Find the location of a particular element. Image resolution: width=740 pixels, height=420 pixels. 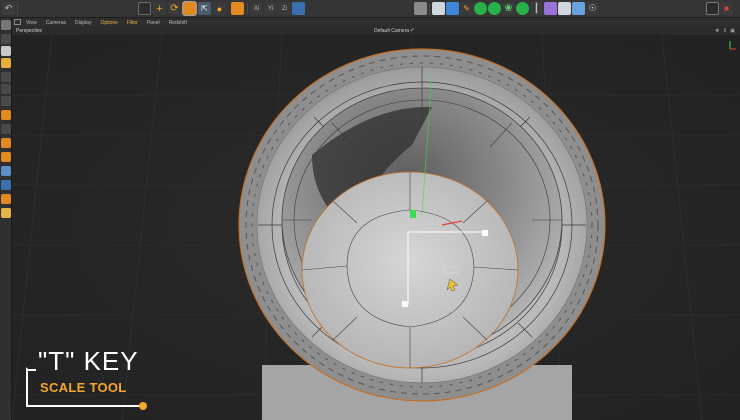

coord-z-icon: Zi is located at coordinates (284, 8).